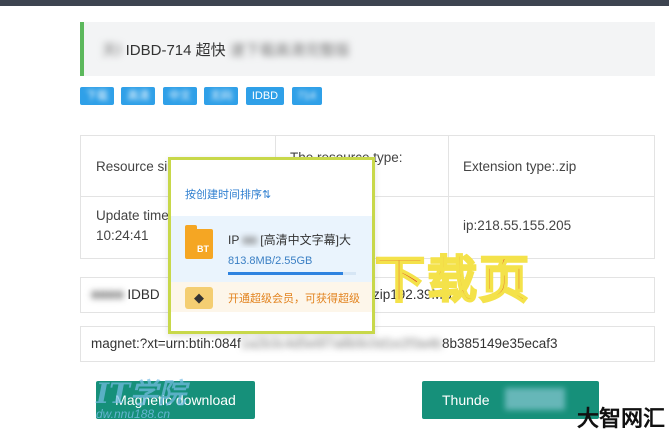 The height and width of the screenshot is (445, 669). I want to click on resource-size-label: Resource si, so click(132, 166).